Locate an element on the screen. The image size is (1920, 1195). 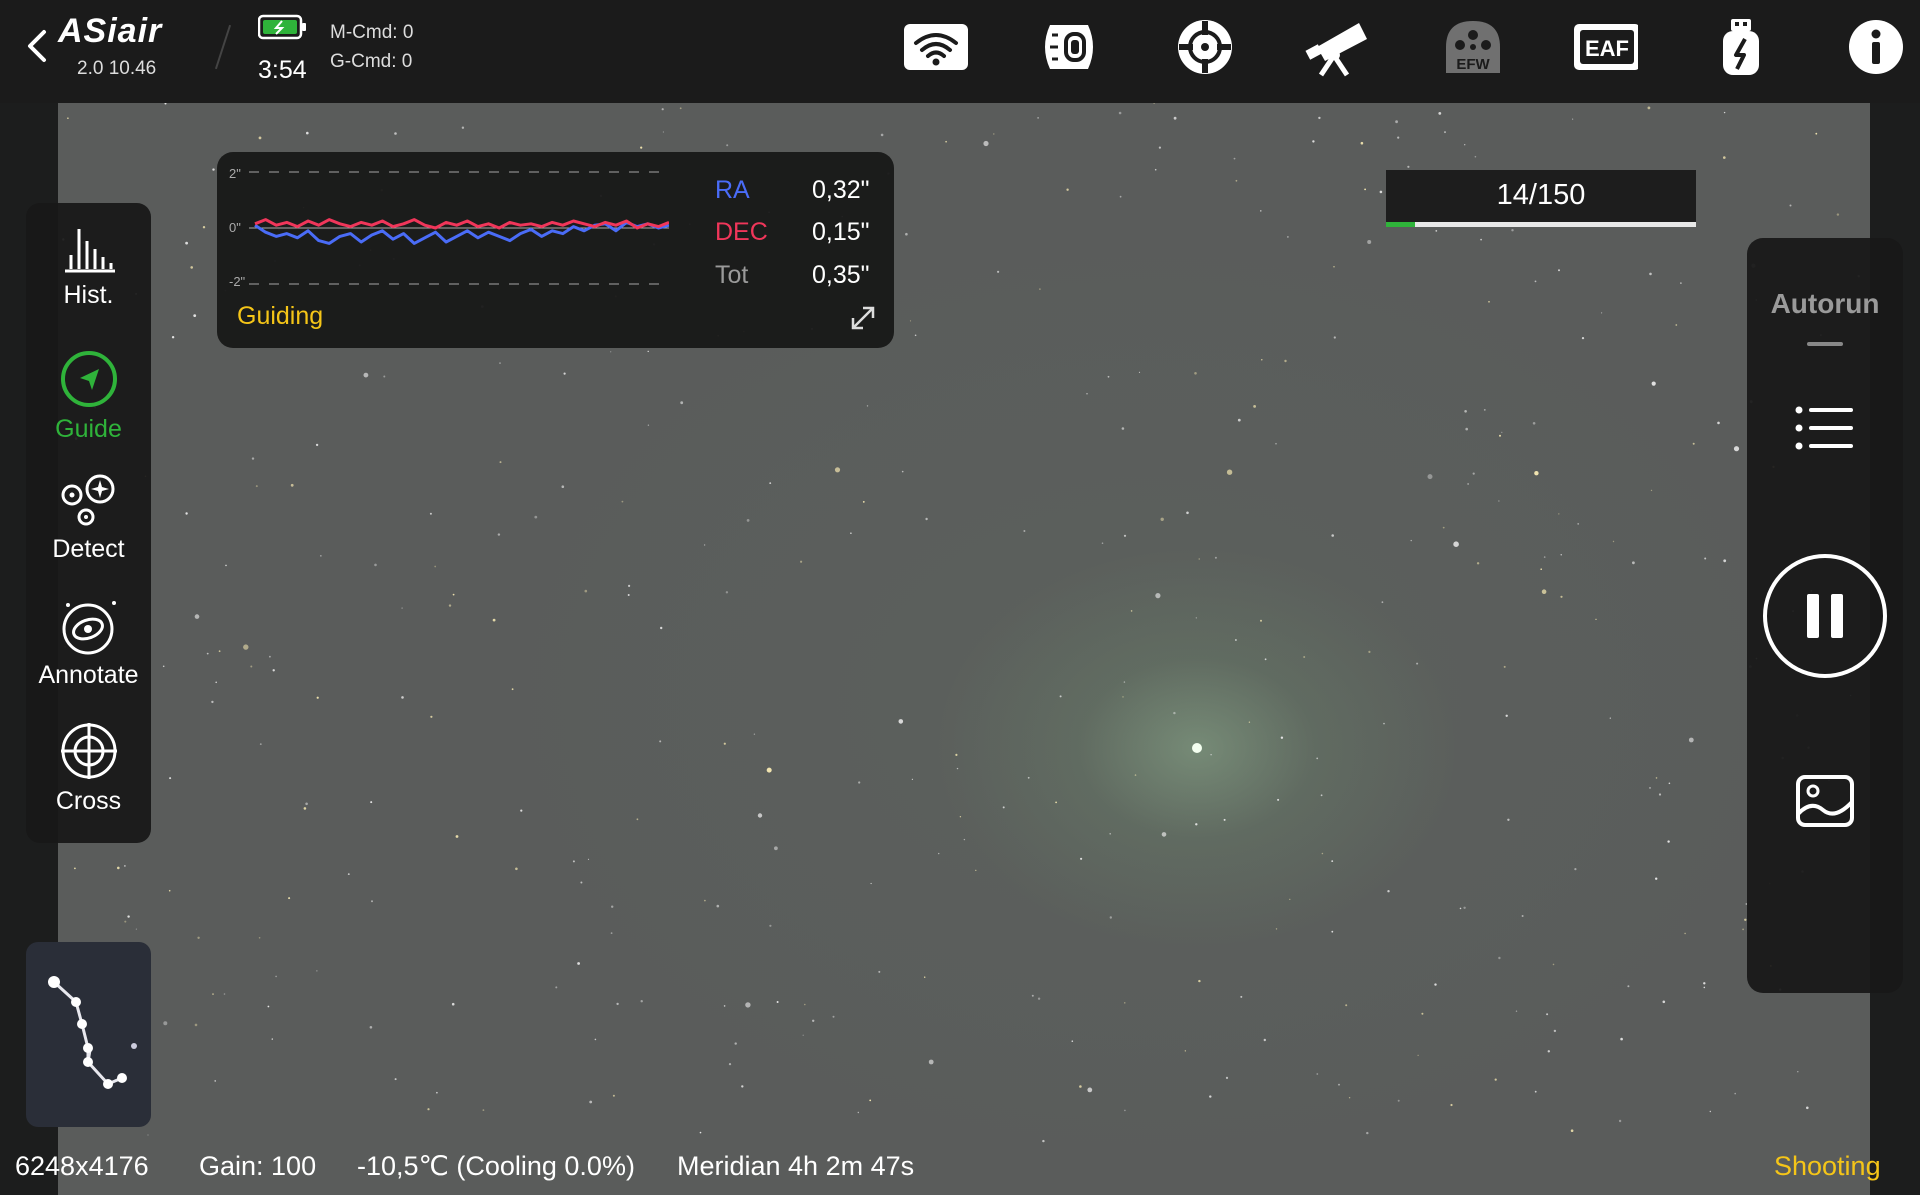
expand-button is located at coordinates (863, 318).